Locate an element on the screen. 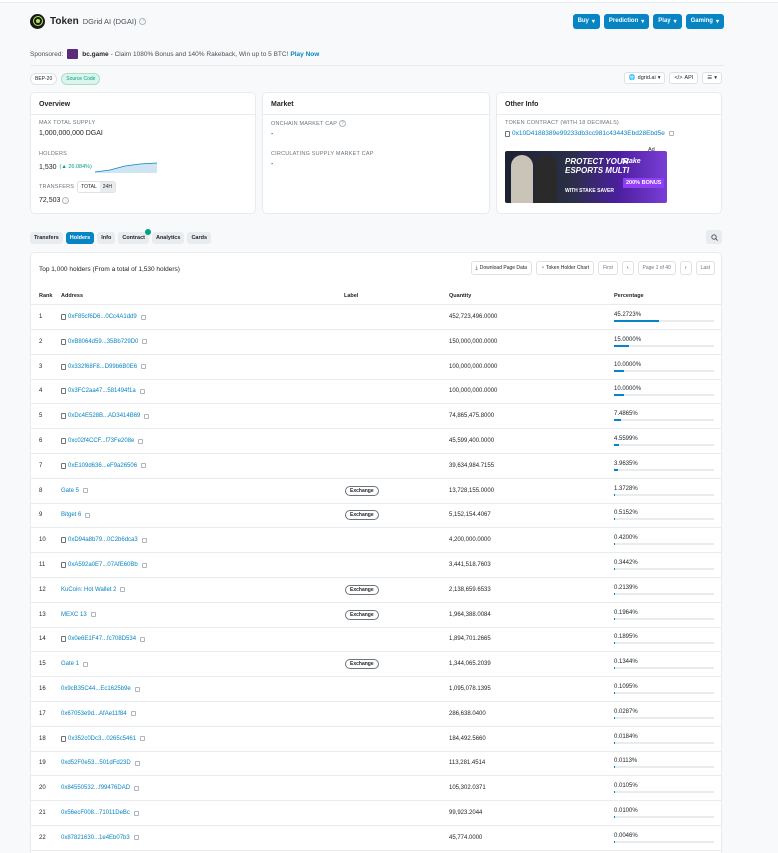 The height and width of the screenshot is (853, 778). tab-contract: Contract is located at coordinates (134, 236).